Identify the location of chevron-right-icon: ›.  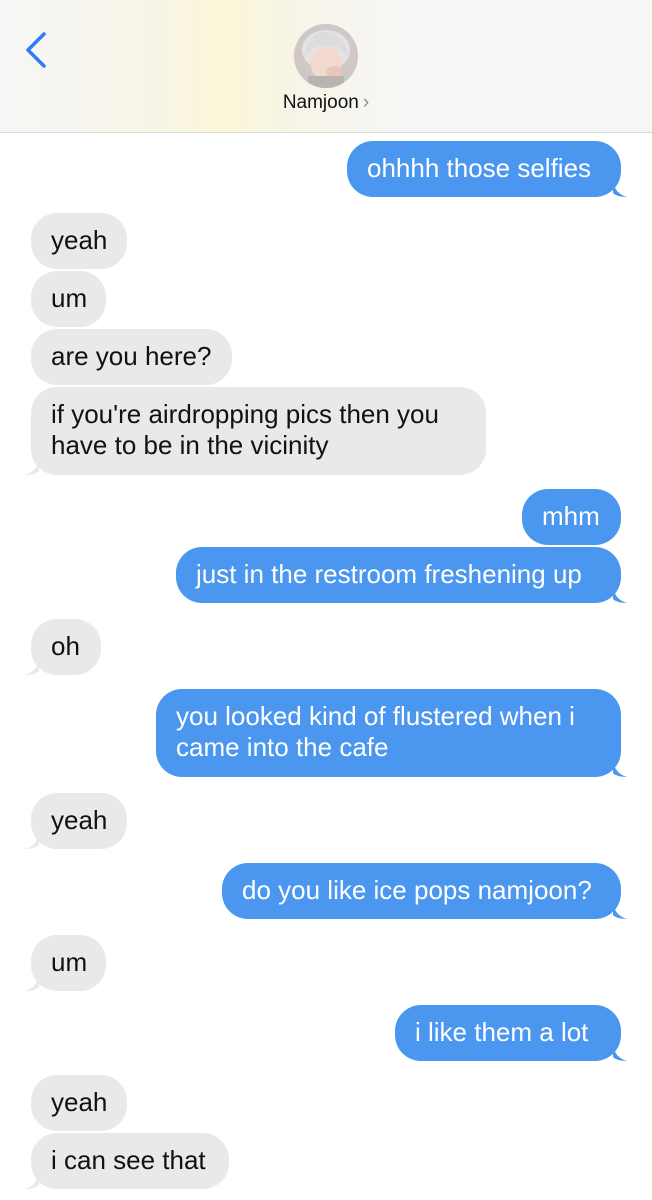
(366, 102).